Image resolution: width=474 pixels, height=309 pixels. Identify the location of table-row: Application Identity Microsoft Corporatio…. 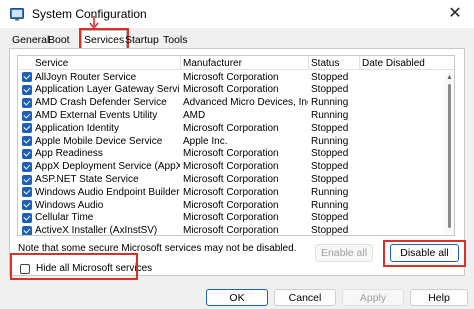
(236, 128).